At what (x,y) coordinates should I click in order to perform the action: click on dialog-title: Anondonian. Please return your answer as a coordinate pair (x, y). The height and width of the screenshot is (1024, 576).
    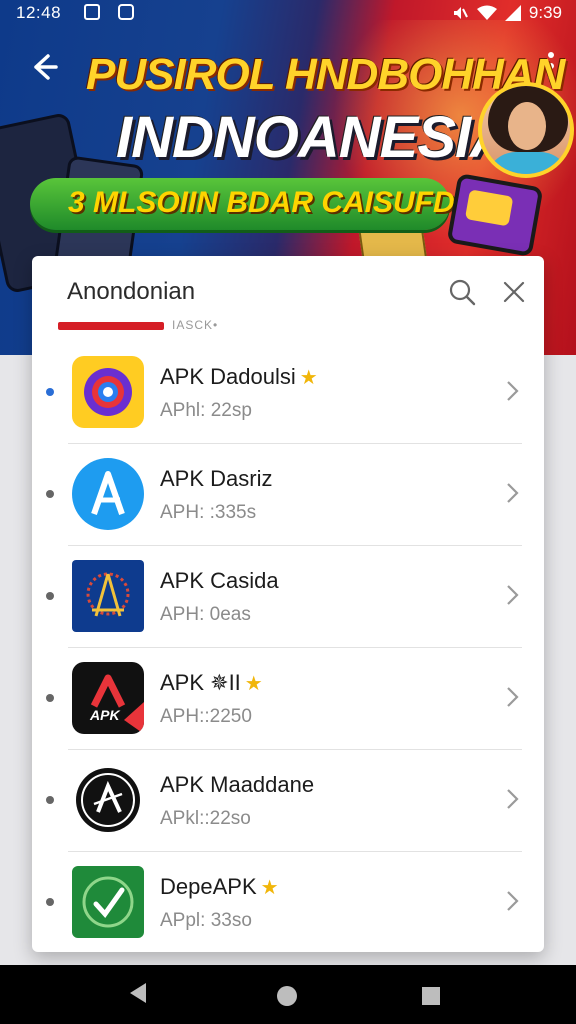
    Looking at the image, I should click on (131, 291).